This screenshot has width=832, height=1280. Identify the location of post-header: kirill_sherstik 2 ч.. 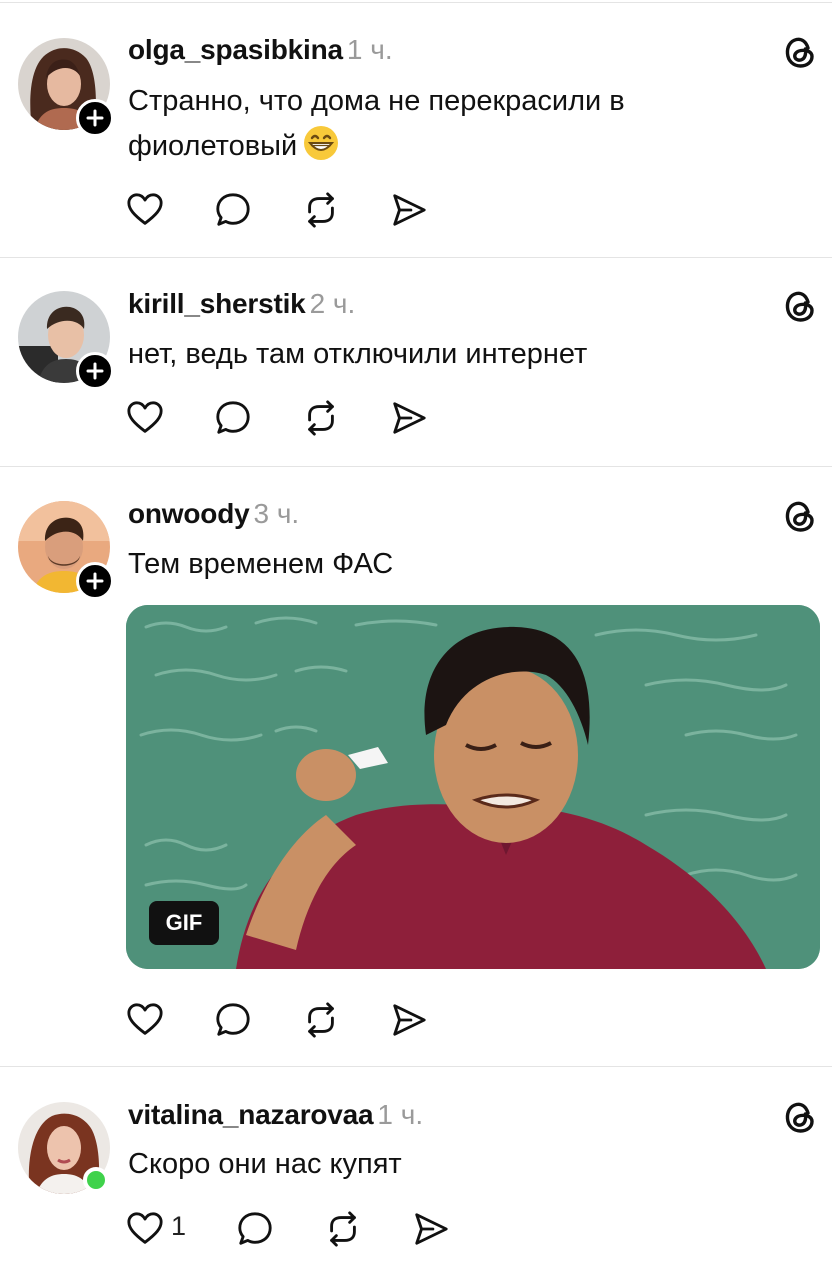
(241, 304).